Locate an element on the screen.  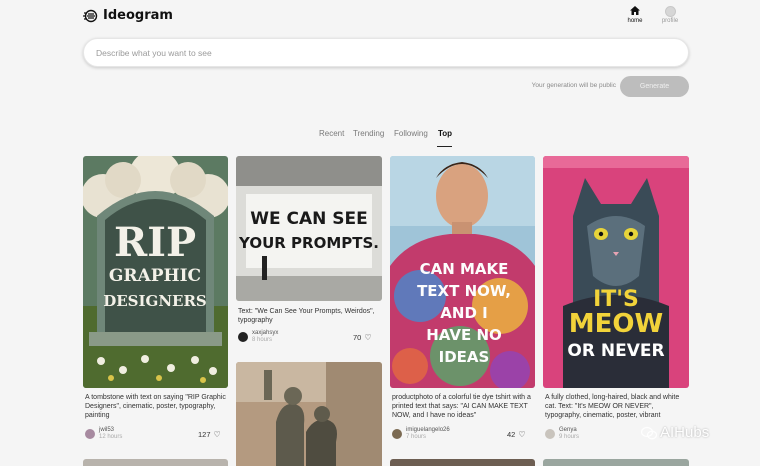
watermark: AIHubs is located at coordinates (675, 432).